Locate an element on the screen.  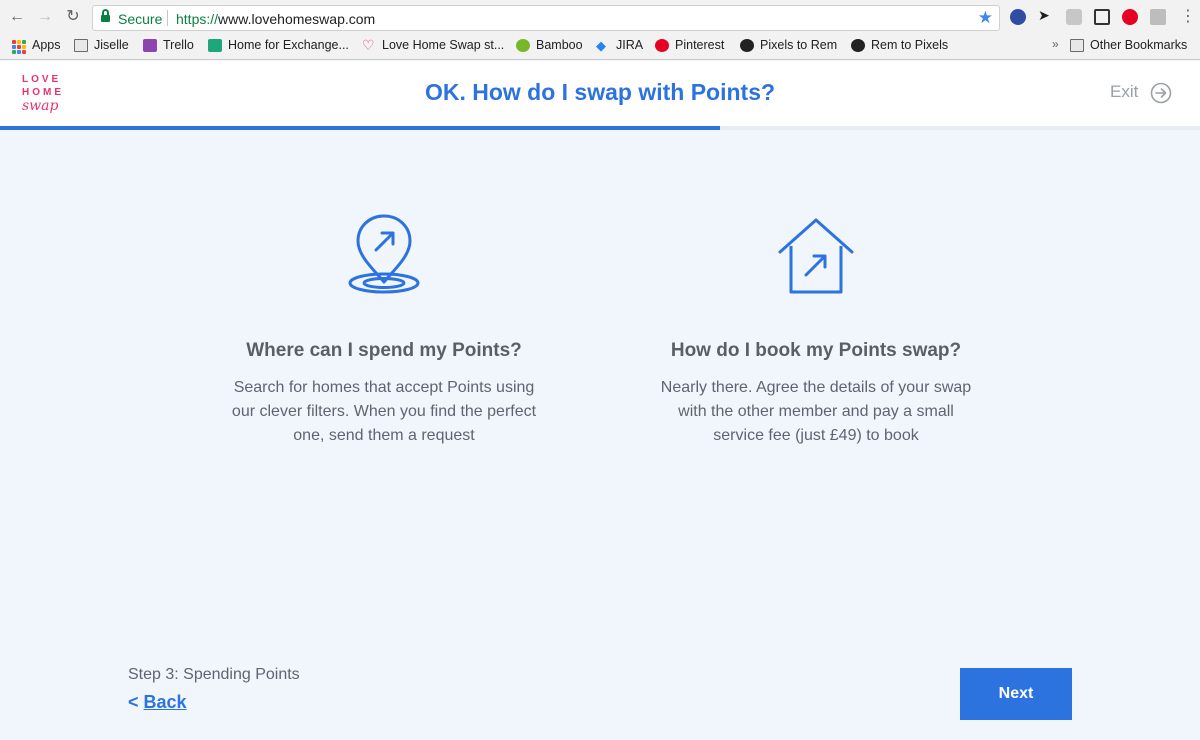
bookmark-other: Other Bookmarks is located at coordinates (1138, 45).